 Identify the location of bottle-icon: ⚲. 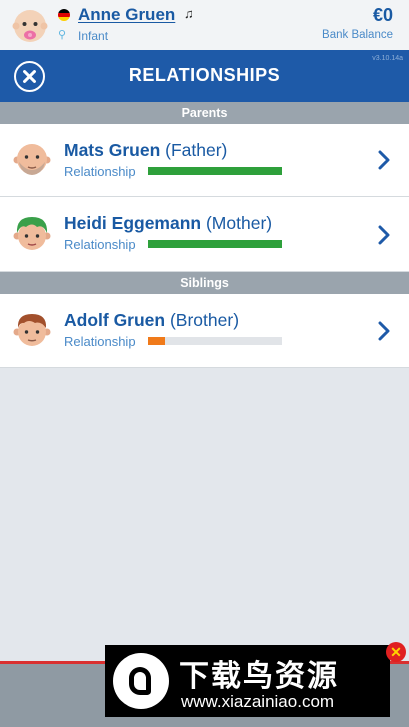
(62, 35).